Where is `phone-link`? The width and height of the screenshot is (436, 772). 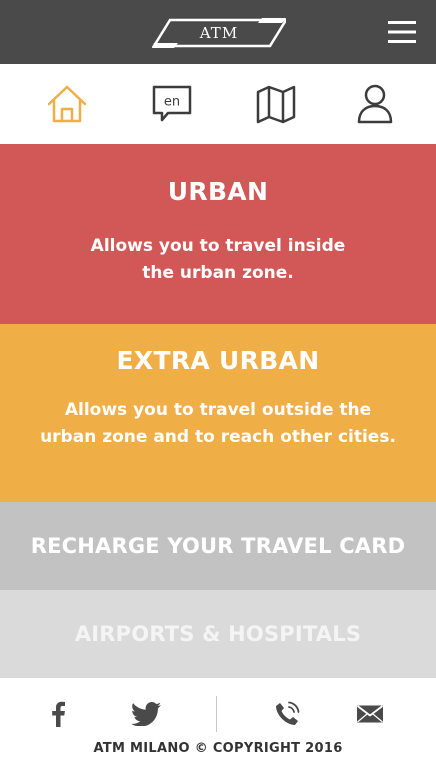 phone-link is located at coordinates (287, 714).